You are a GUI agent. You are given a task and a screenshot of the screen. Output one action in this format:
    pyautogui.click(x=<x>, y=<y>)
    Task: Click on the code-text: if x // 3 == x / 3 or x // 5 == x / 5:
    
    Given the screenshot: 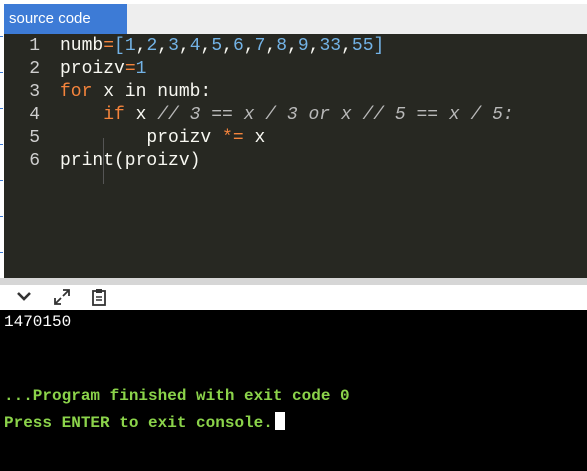 What is the action you would take?
    pyautogui.click(x=287, y=115)
    